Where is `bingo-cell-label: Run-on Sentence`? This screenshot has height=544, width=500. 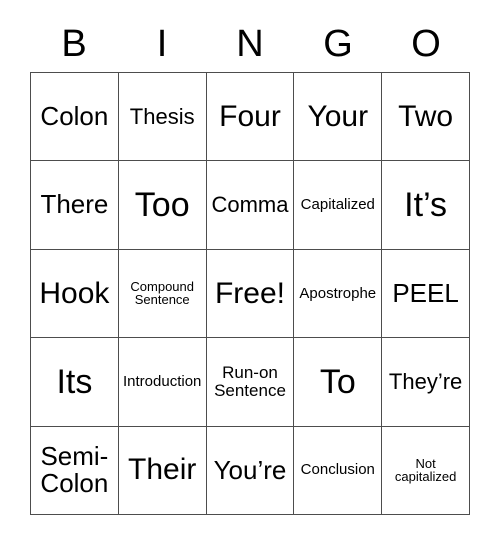
bingo-cell-label: Run-on Sentence is located at coordinates (250, 381).